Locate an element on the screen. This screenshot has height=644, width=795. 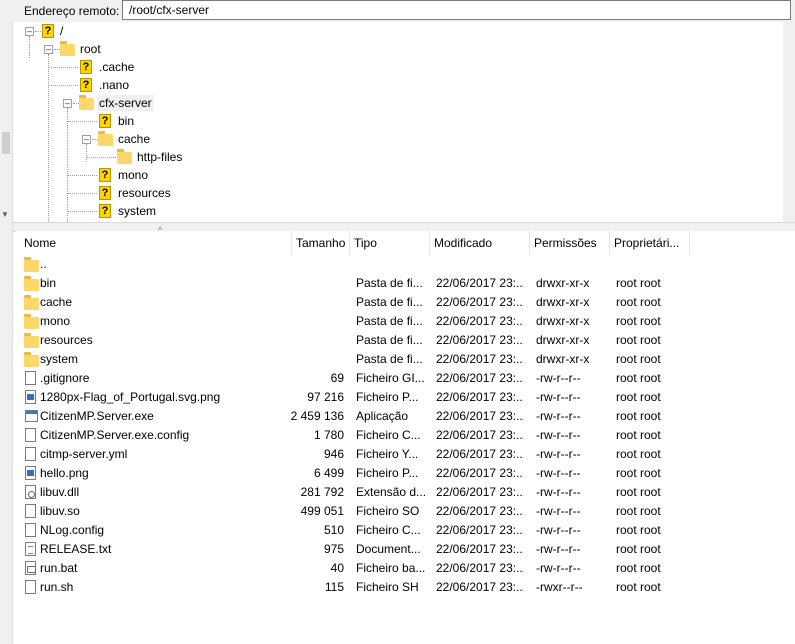
tree-scrollbar is located at coordinates (789, 122).